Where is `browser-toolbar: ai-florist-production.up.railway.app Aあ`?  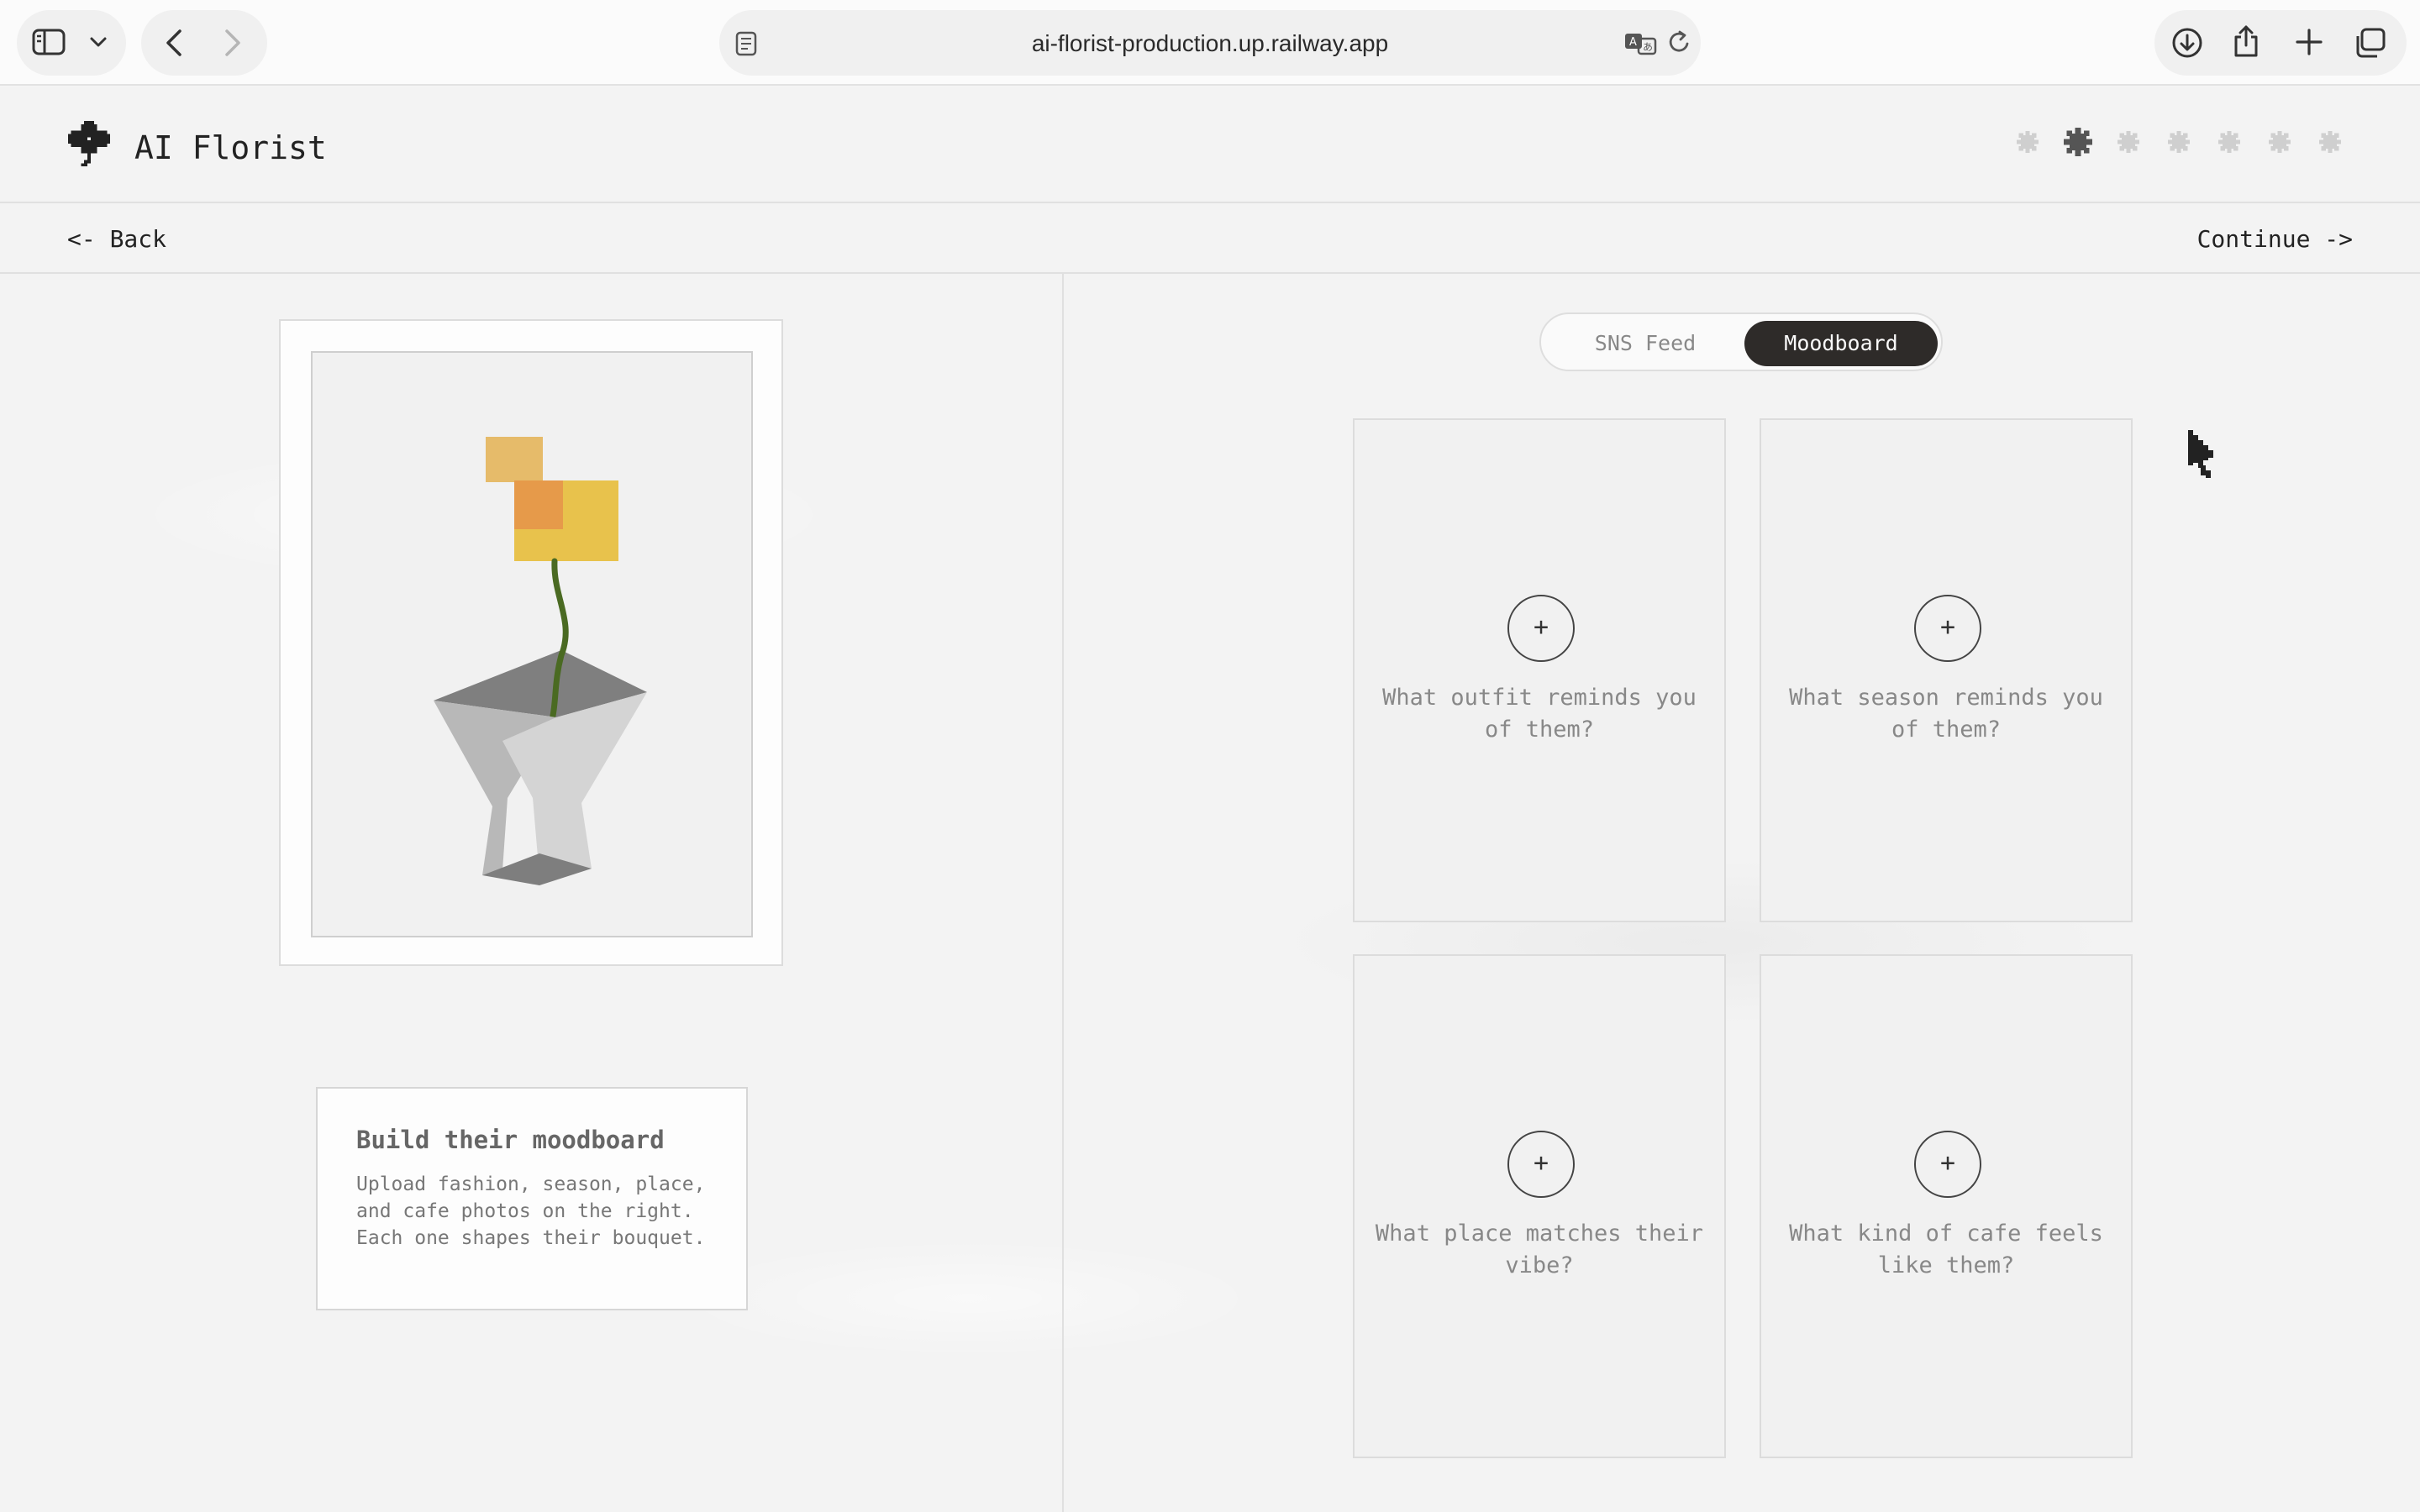 browser-toolbar: ai-florist-production.up.railway.app Aあ is located at coordinates (1210, 43).